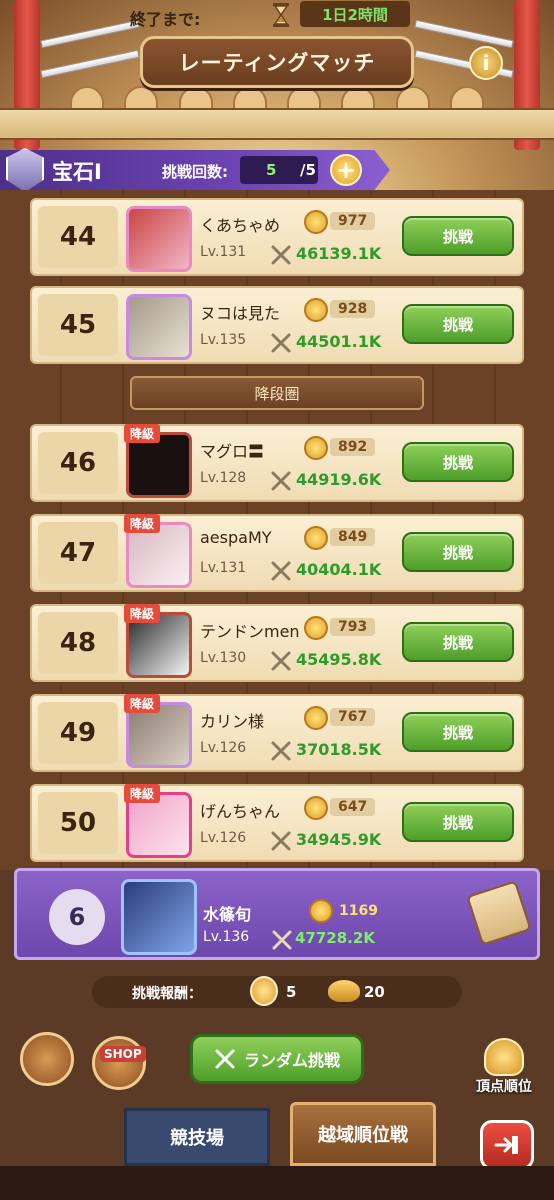 Image resolution: width=554 pixels, height=1200 pixels. What do you see at coordinates (277, 733) in the screenshot?
I see `list-item: 49 降級 カリン様 Lv.126 767 37018.5K 挑戦` at bounding box center [277, 733].